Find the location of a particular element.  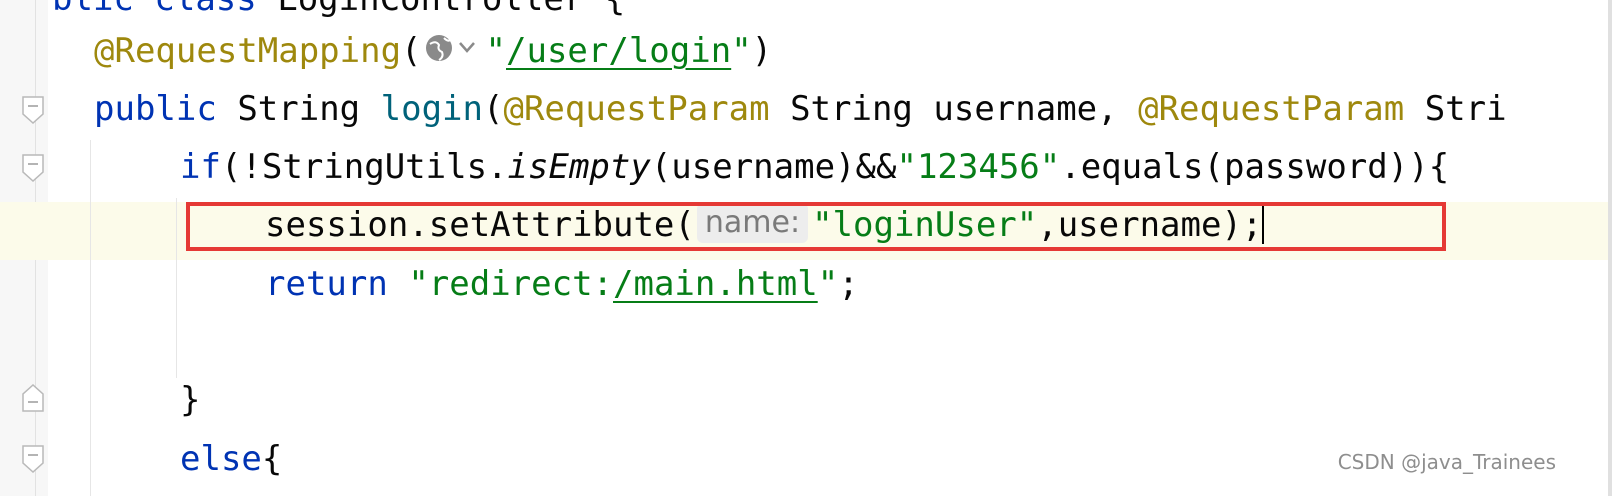

keyword: class is located at coordinates (205, 9).